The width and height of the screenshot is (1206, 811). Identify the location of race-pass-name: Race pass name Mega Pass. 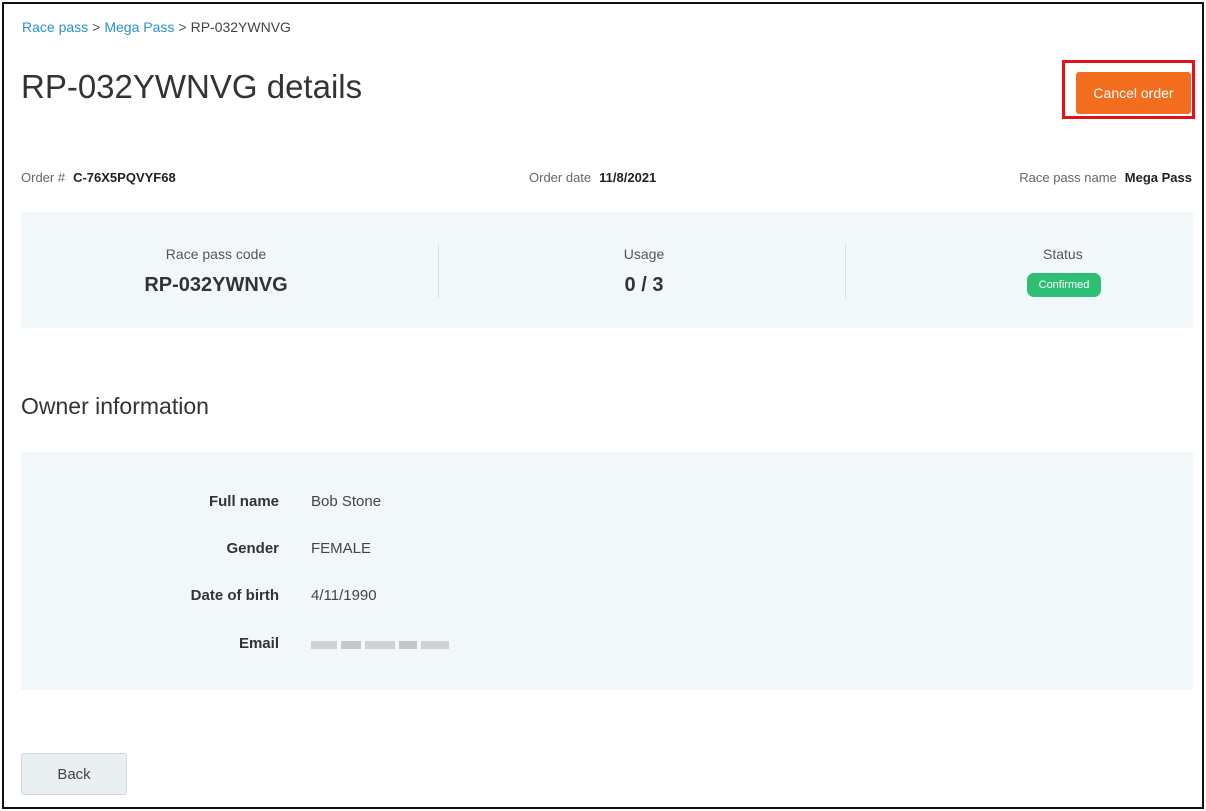
(1105, 177).